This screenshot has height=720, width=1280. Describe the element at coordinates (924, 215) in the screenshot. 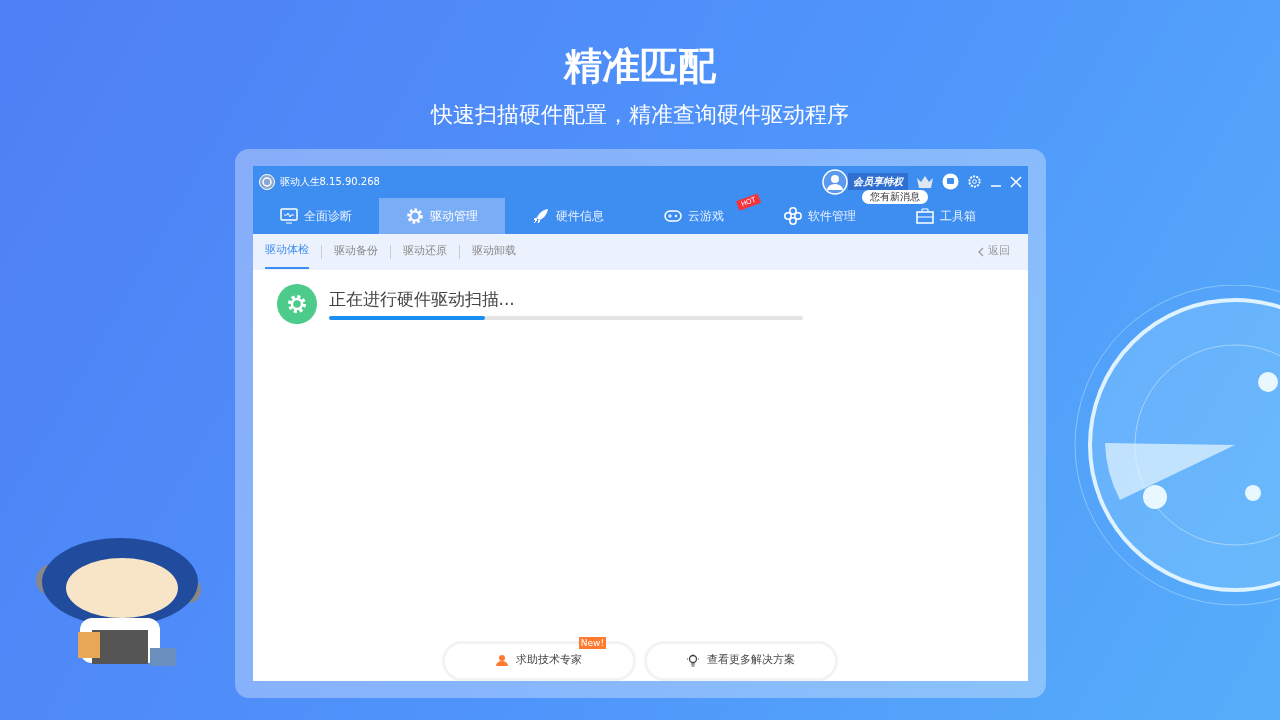

I see `toolbox-icon` at that location.